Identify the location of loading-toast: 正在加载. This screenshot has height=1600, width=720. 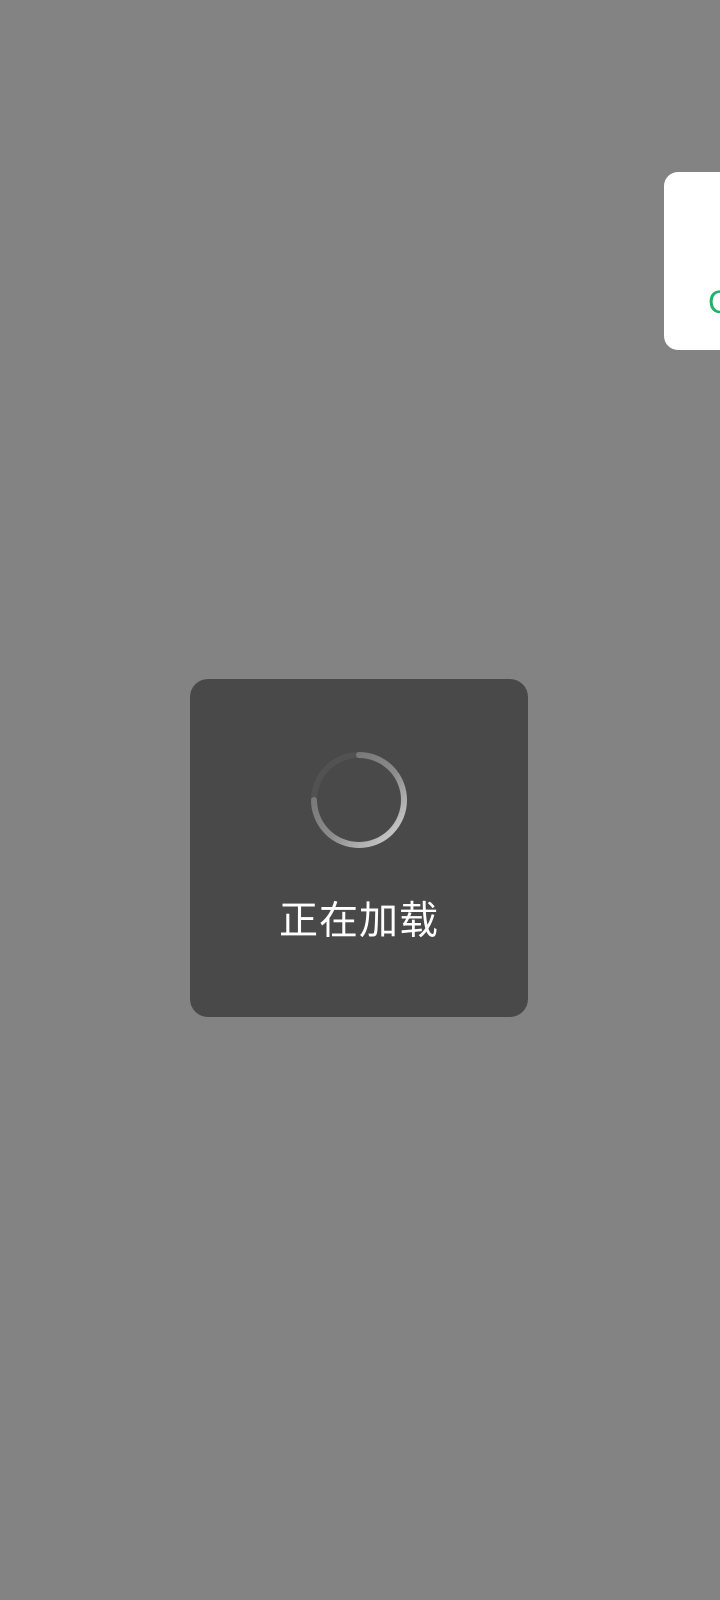
(359, 848).